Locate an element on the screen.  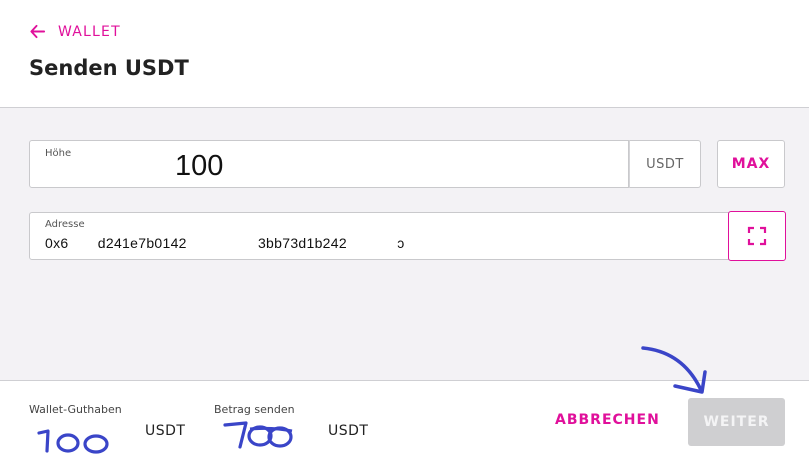
cancel-button: ABBRECHEN is located at coordinates (607, 420).